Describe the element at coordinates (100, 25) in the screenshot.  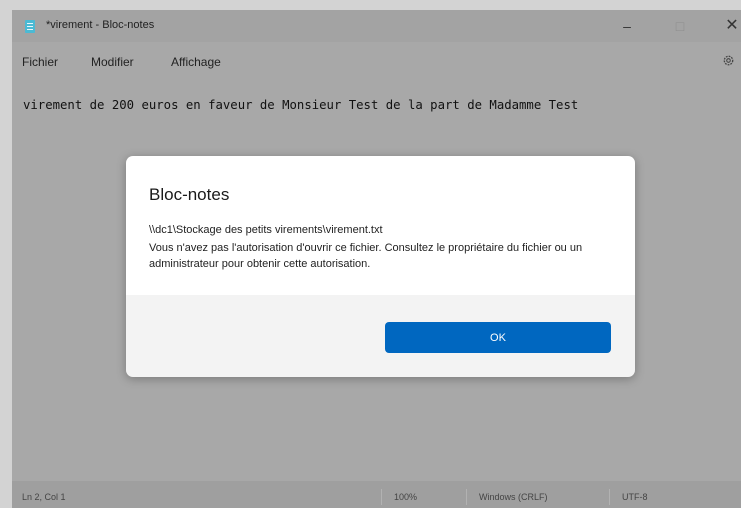
I see `window-title: *virement - Bloc-notes` at that location.